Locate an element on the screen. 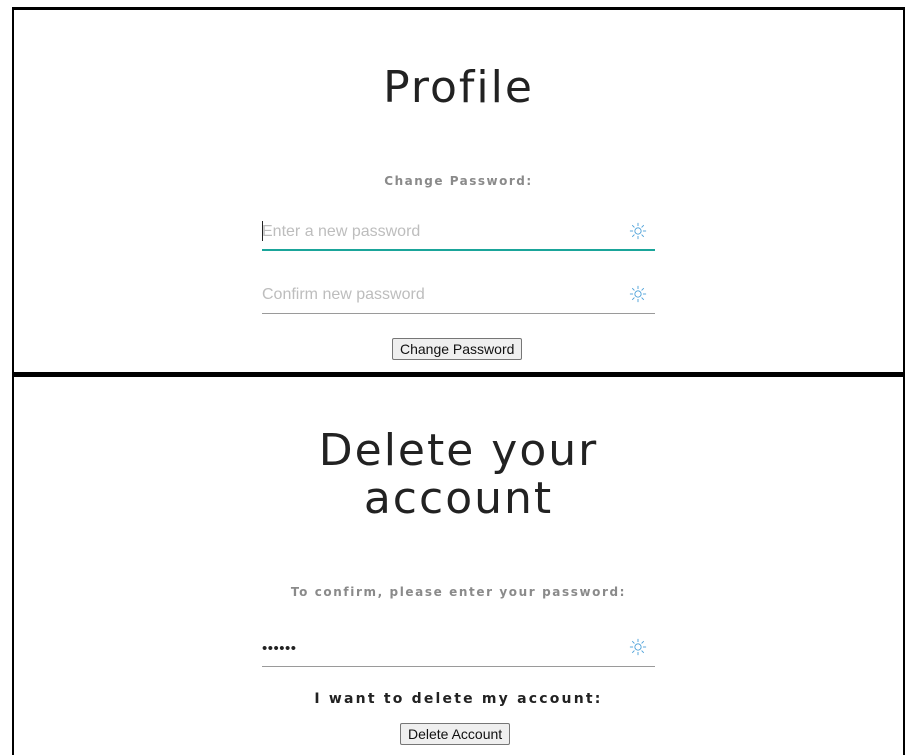 The image size is (905, 755). delete-password-field is located at coordinates (458, 647).